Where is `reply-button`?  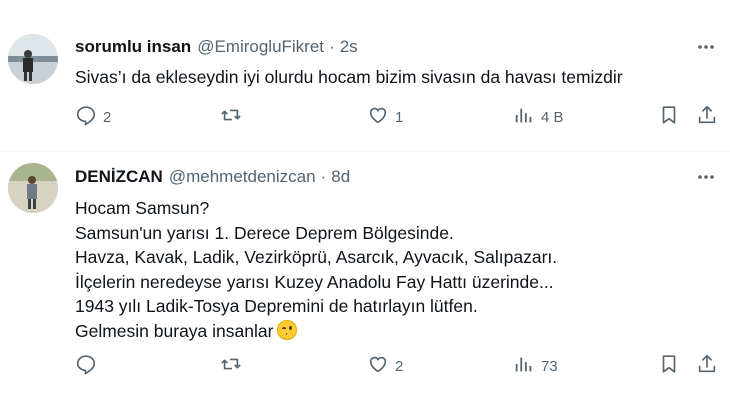 reply-button is located at coordinates (89, 366).